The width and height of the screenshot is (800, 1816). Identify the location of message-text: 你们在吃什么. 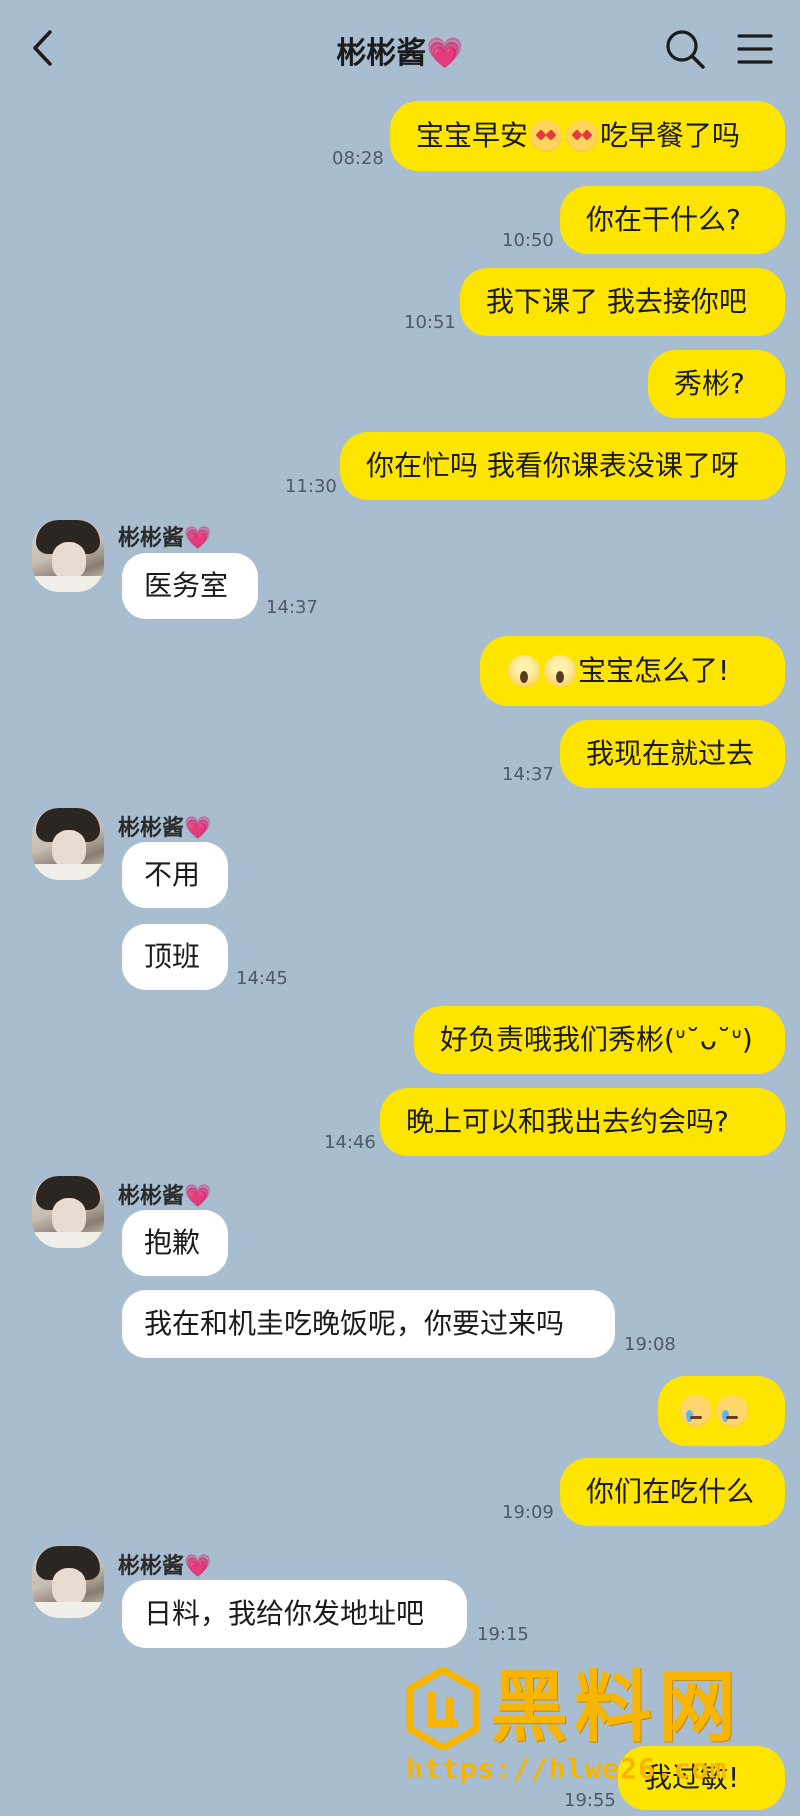
(670, 1492).